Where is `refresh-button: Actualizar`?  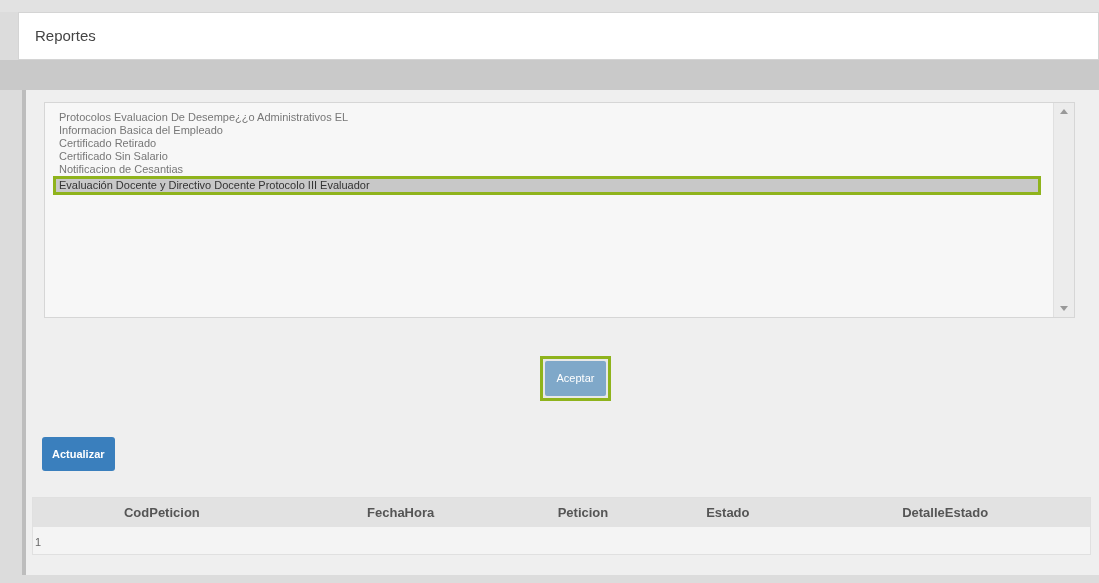 refresh-button: Actualizar is located at coordinates (78, 453).